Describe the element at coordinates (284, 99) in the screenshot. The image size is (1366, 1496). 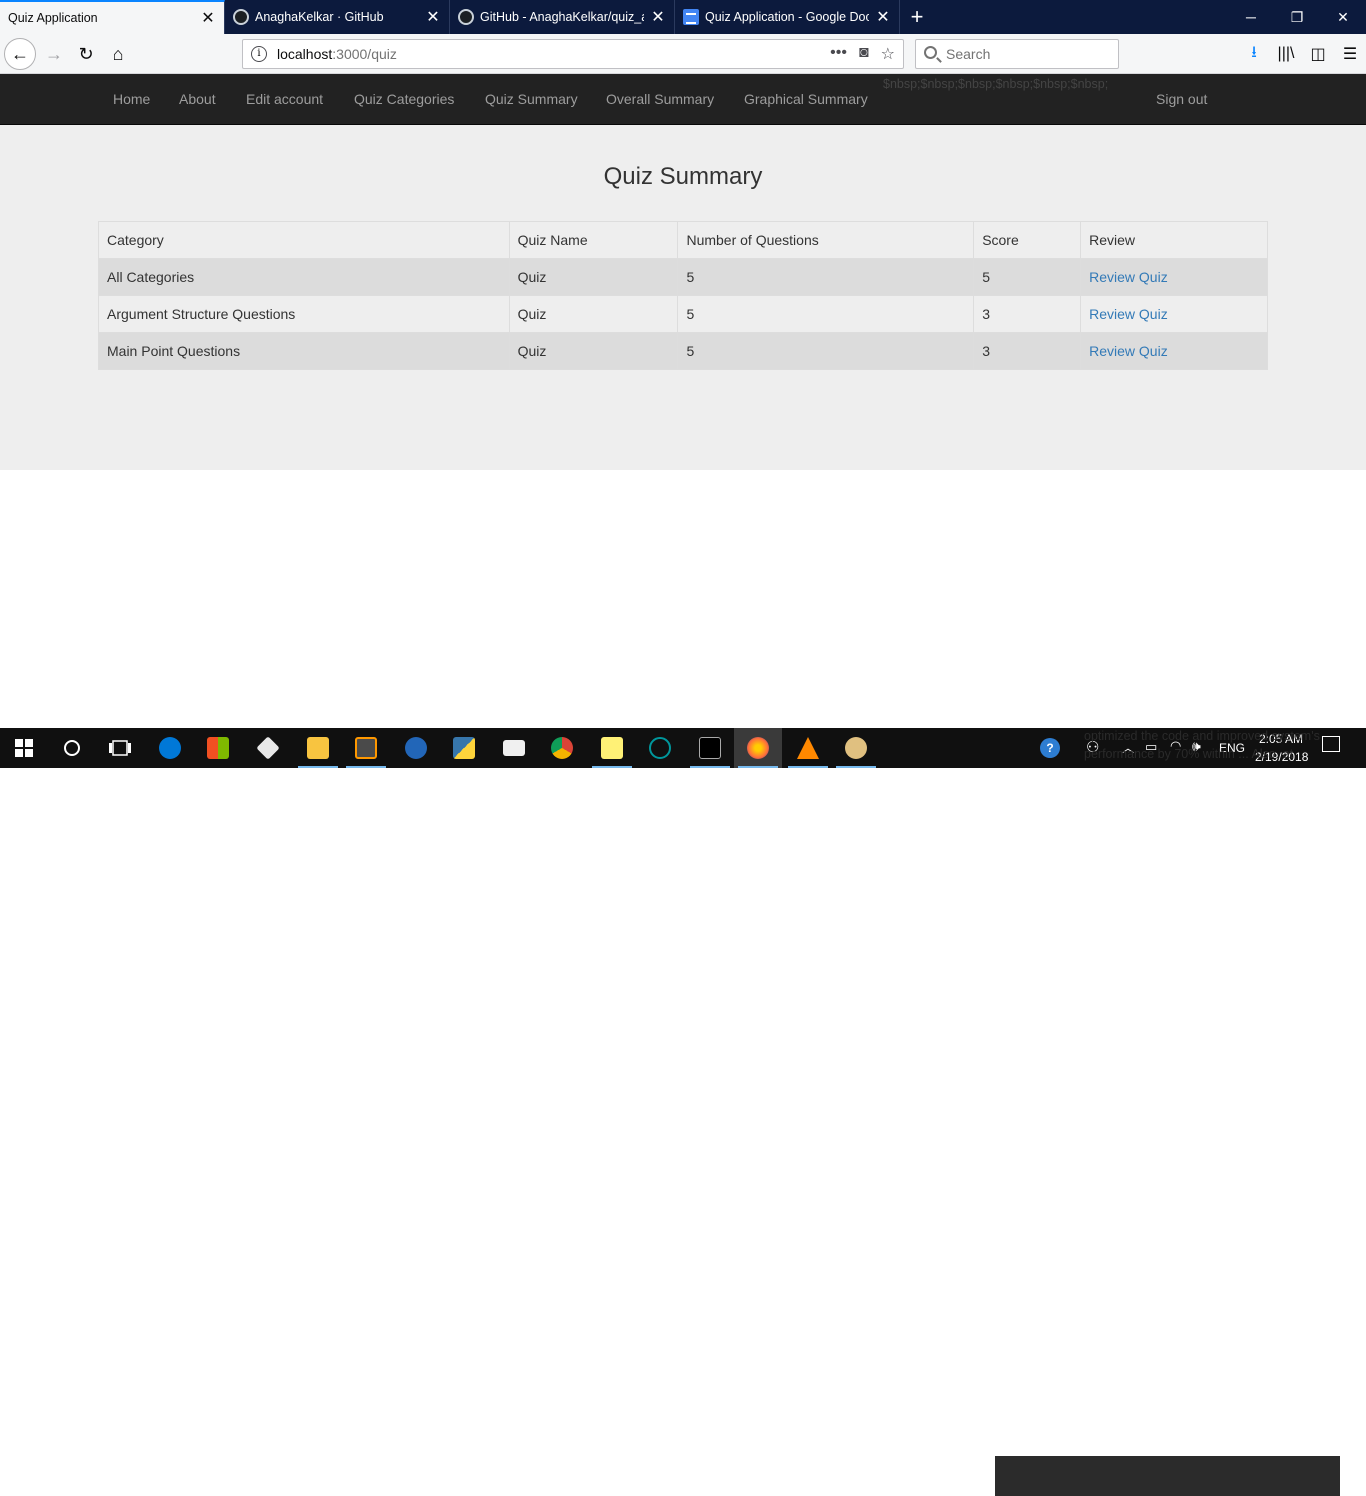
I see `nav-edit-account: Edit account` at that location.